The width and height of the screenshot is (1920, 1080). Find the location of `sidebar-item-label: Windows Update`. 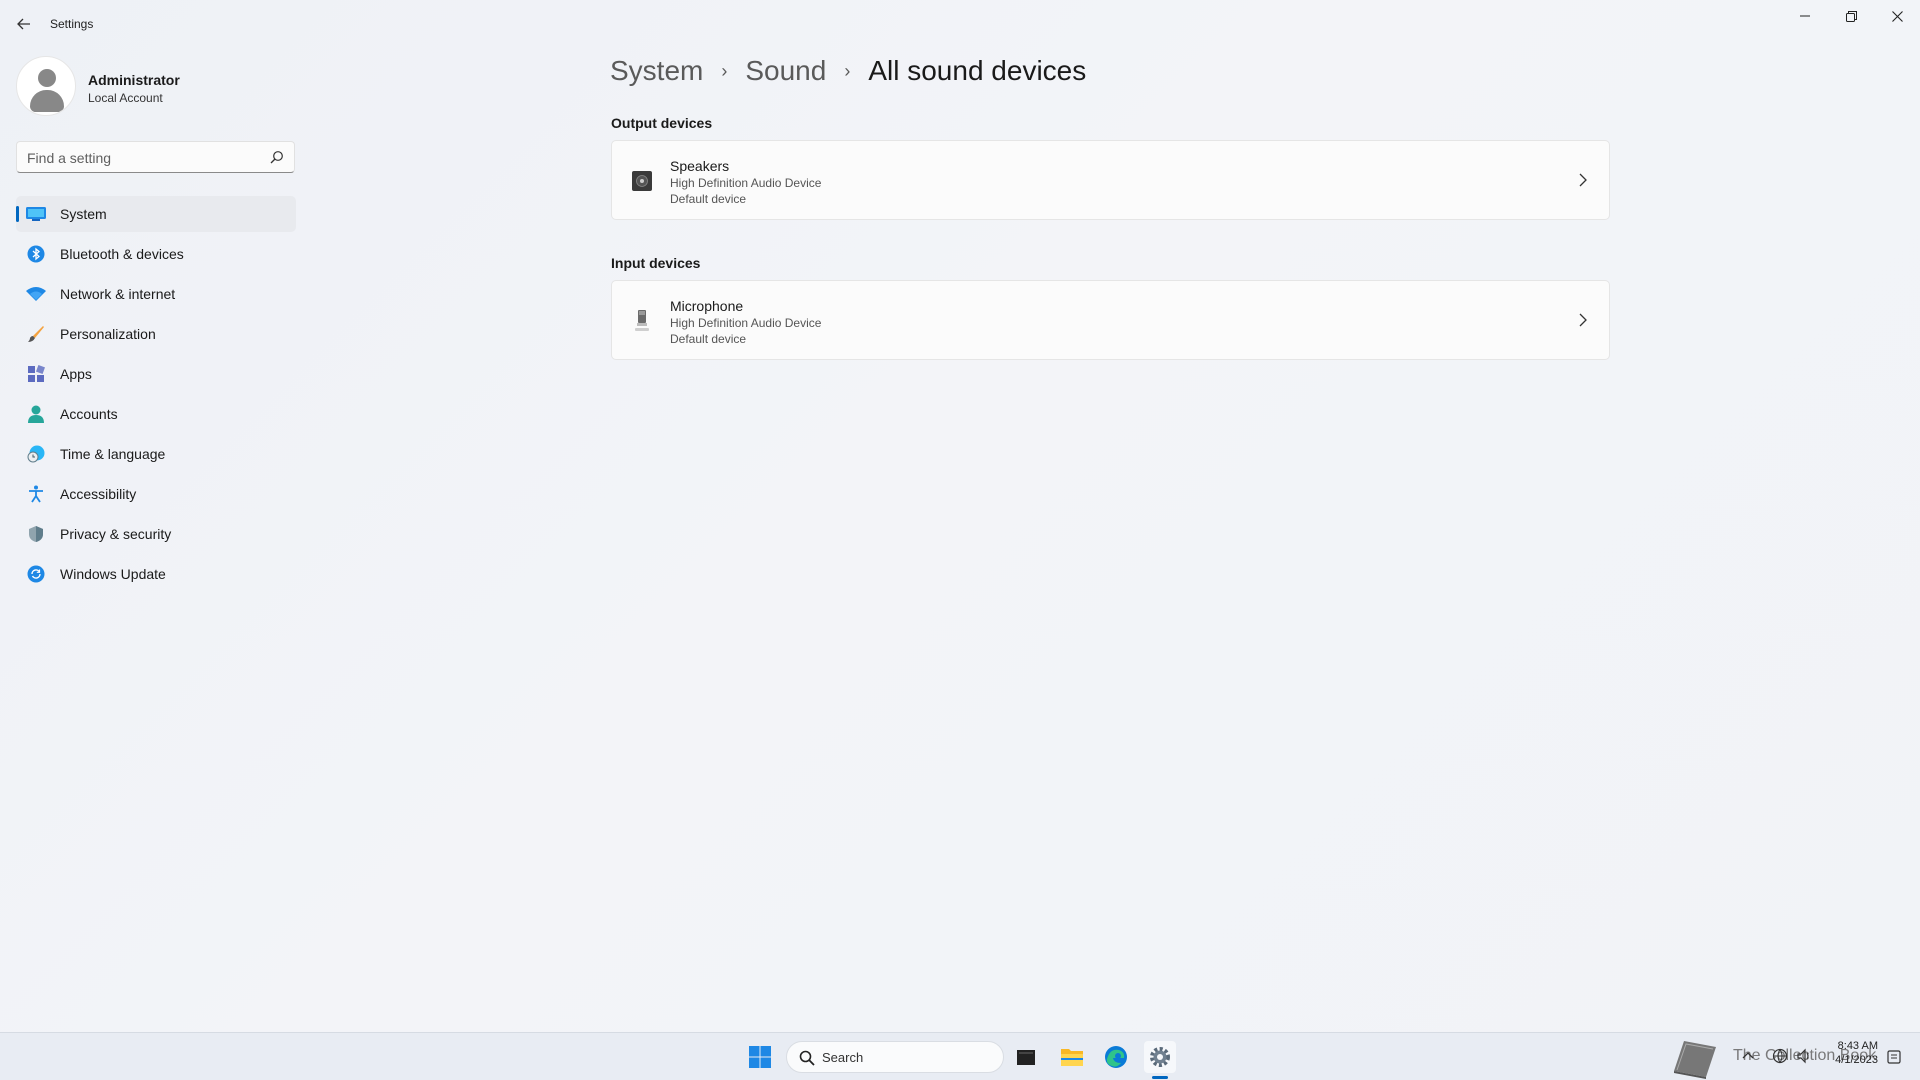

sidebar-item-label: Windows Update is located at coordinates (113, 574).